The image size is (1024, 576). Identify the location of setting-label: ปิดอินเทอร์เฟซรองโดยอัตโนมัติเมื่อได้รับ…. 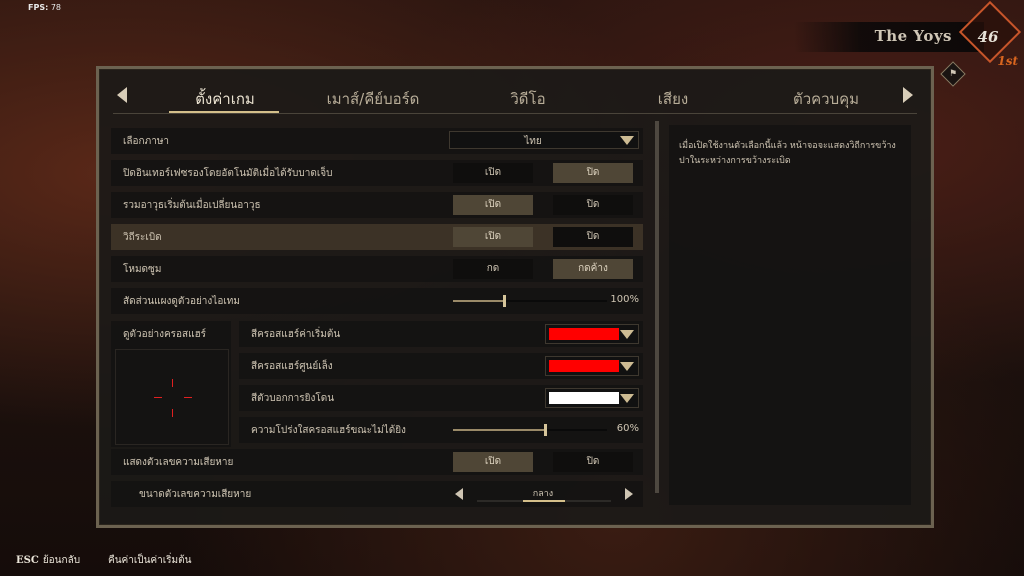
(228, 173).